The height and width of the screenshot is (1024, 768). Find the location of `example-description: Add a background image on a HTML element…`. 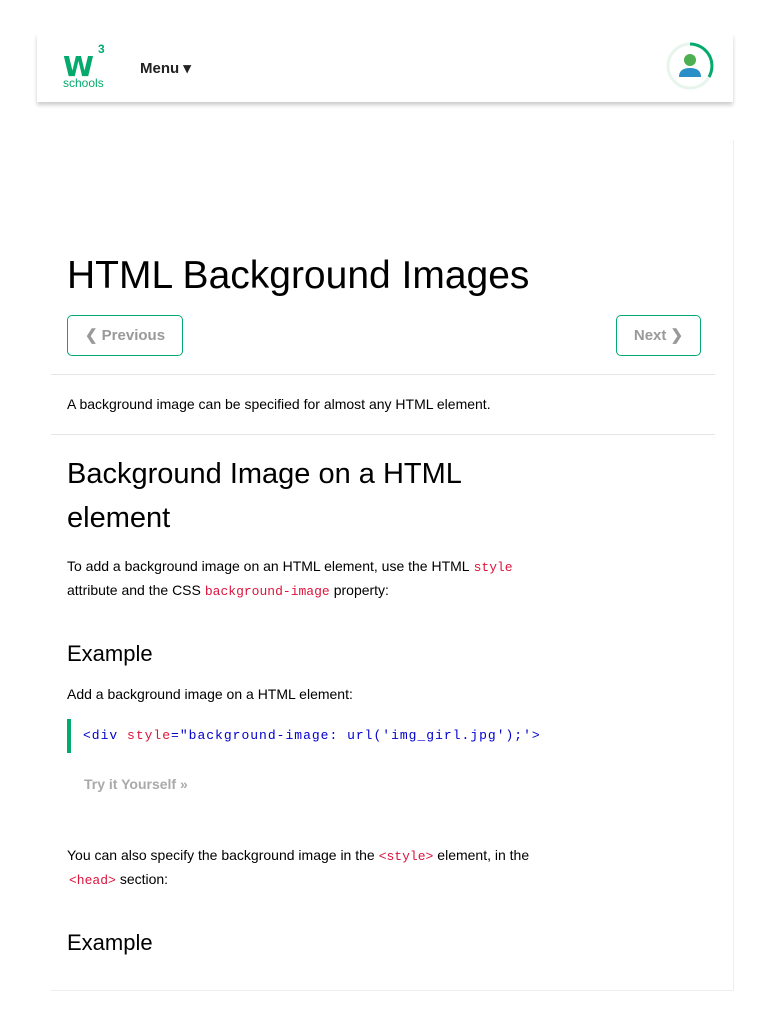

example-description: Add a background image on a HTML element… is located at coordinates (210, 694).